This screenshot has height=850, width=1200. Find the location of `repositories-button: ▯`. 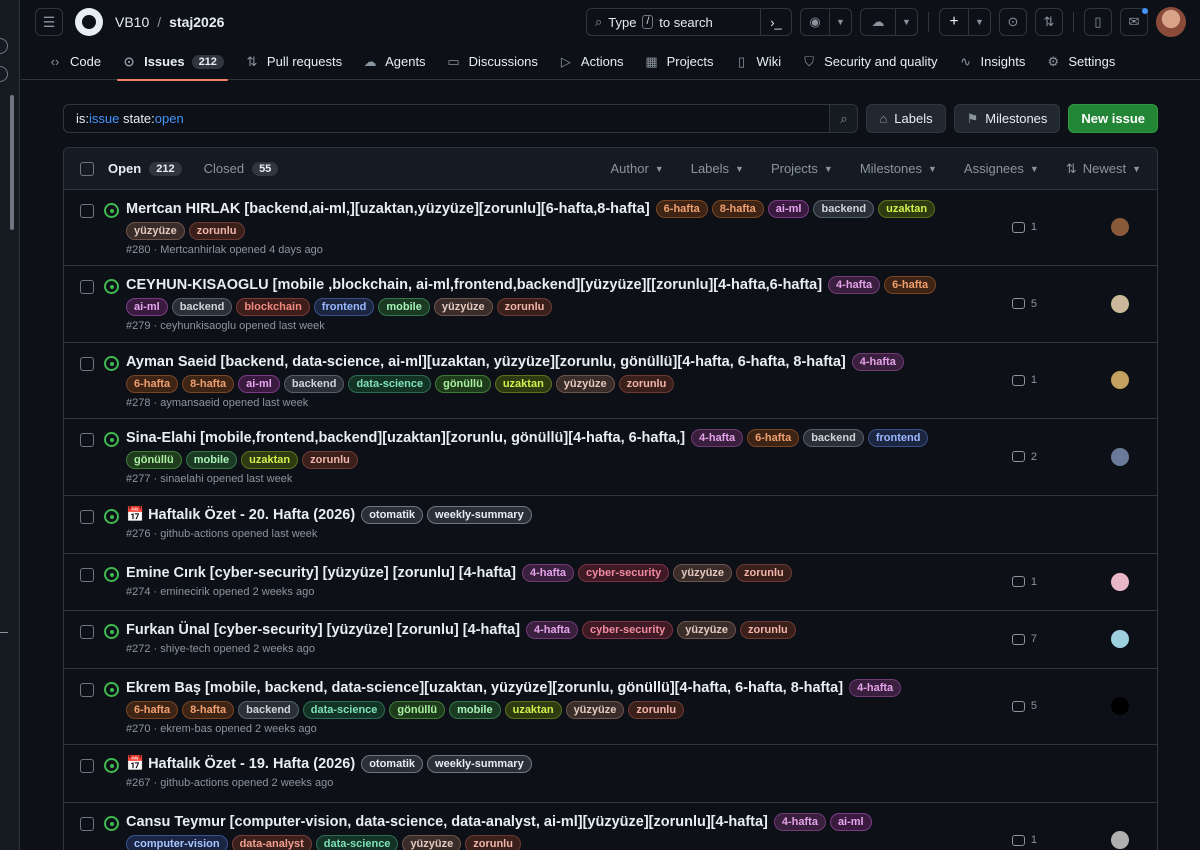

repositories-button: ▯ is located at coordinates (1098, 22).